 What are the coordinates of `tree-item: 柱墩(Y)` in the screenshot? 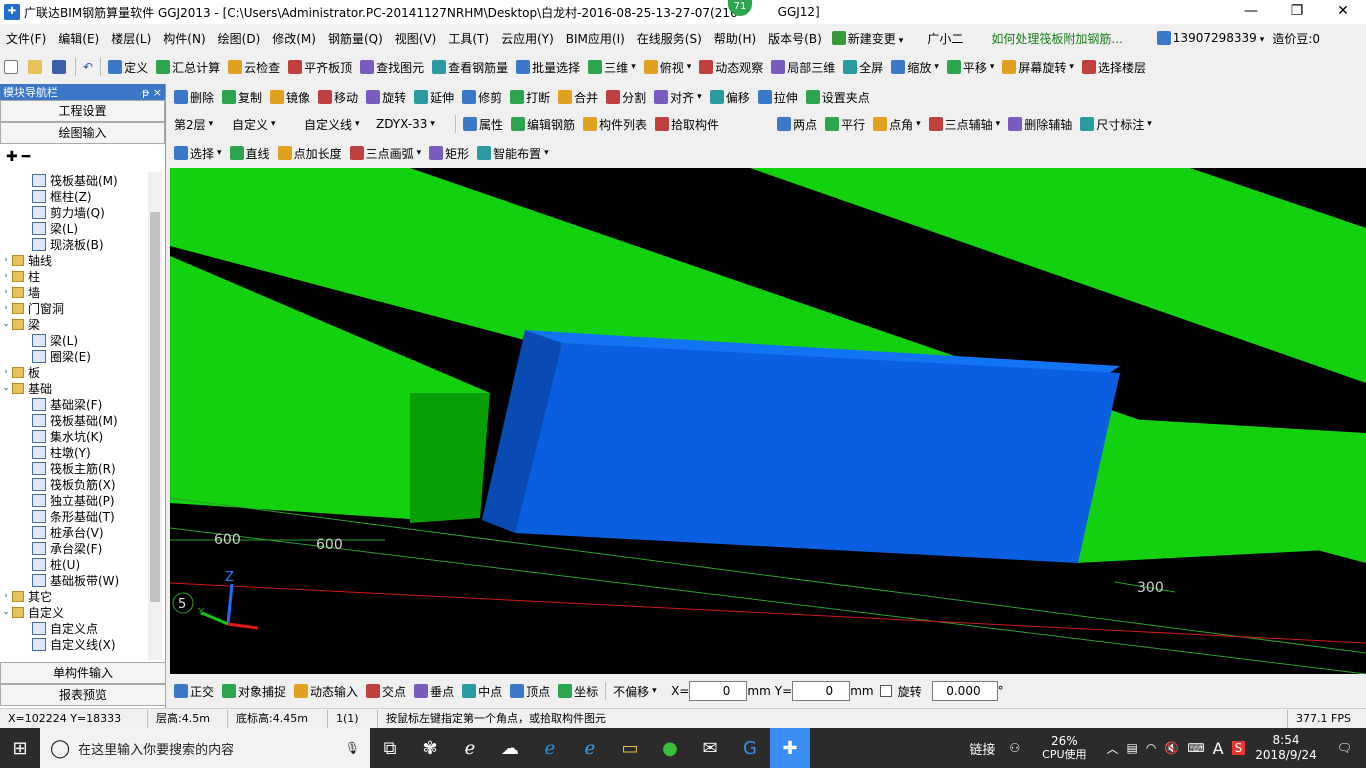 It's located at (74, 452).